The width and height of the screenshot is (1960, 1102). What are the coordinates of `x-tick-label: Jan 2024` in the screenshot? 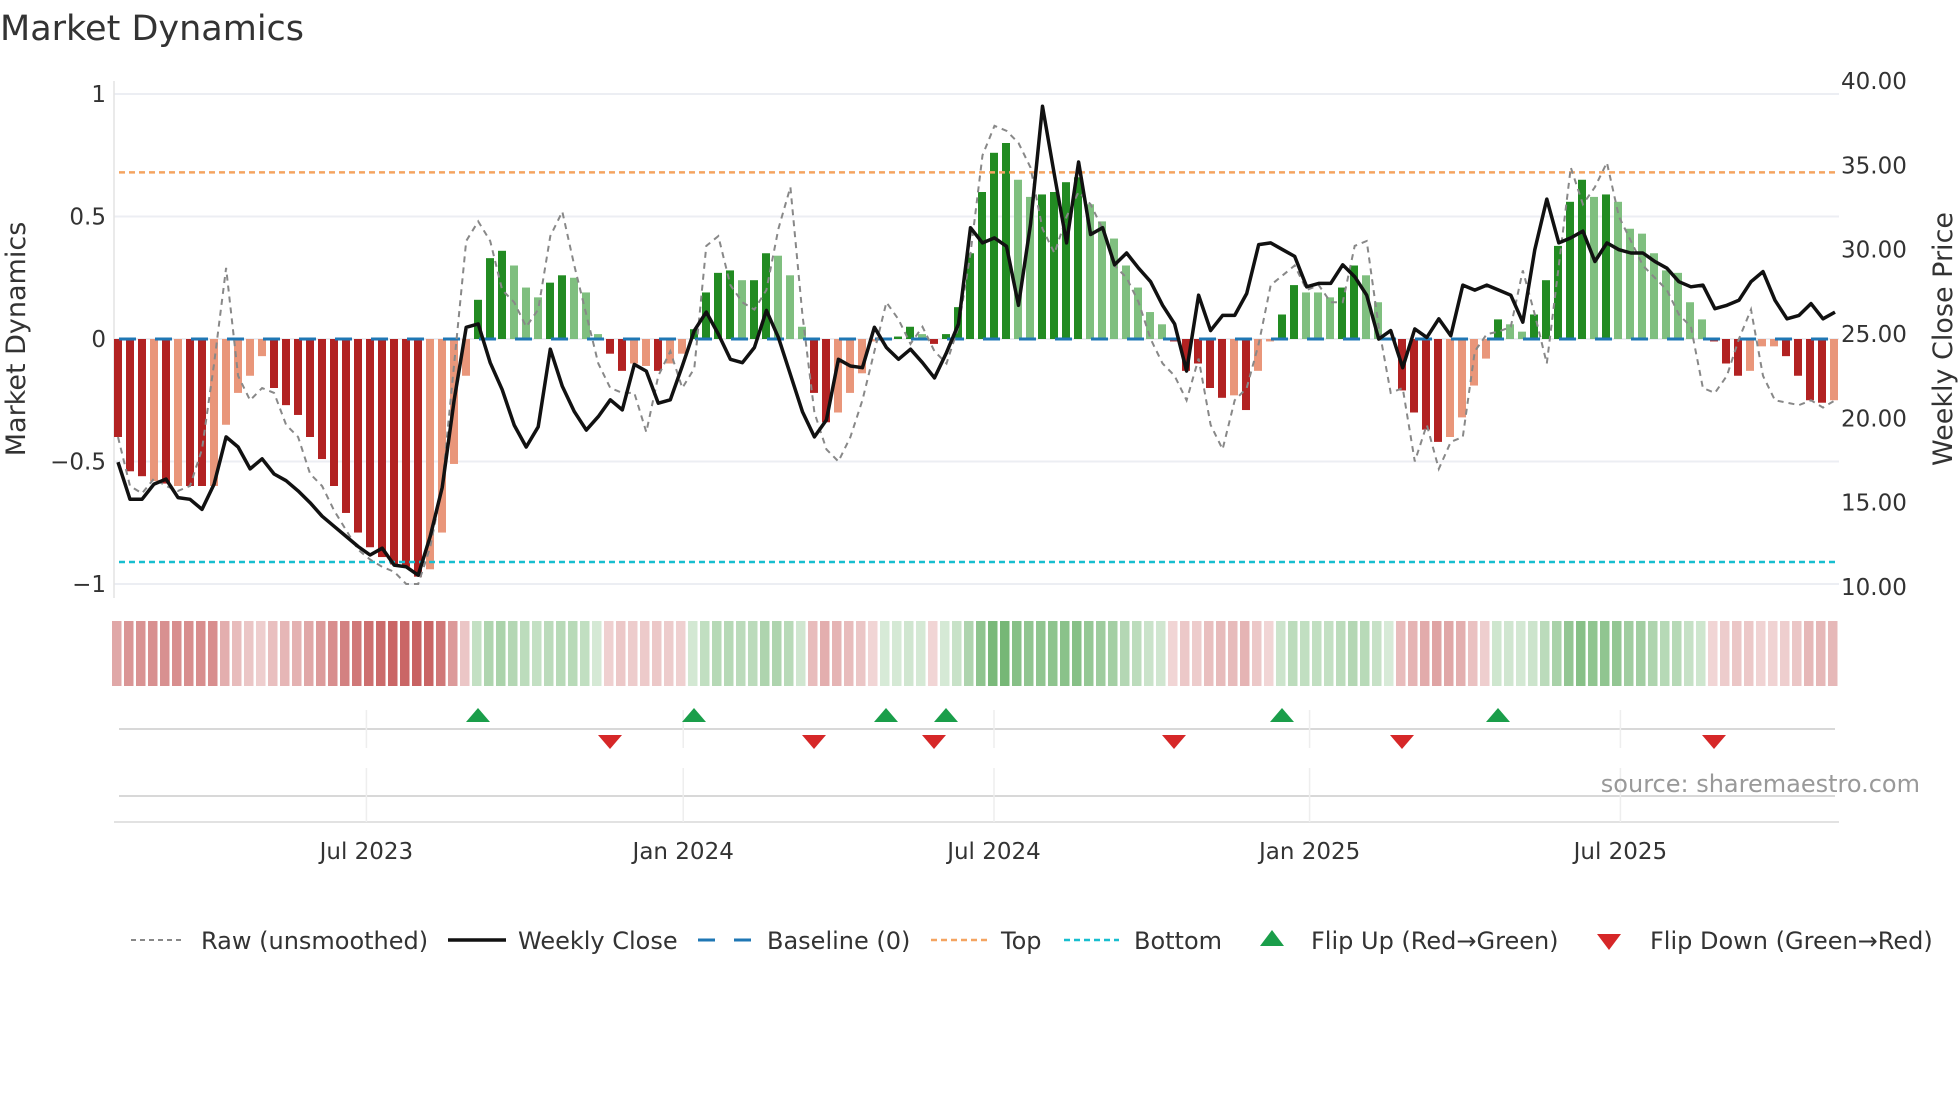 It's located at (682, 852).